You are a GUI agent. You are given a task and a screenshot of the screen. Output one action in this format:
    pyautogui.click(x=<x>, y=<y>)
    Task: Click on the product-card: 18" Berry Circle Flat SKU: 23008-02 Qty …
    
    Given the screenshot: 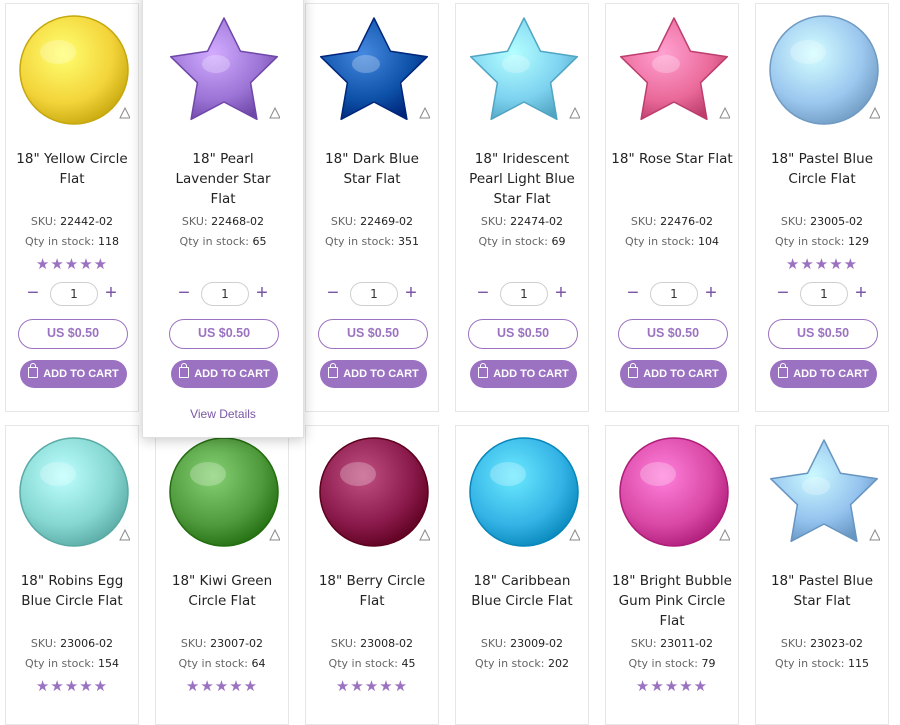 What is the action you would take?
    pyautogui.click(x=372, y=575)
    